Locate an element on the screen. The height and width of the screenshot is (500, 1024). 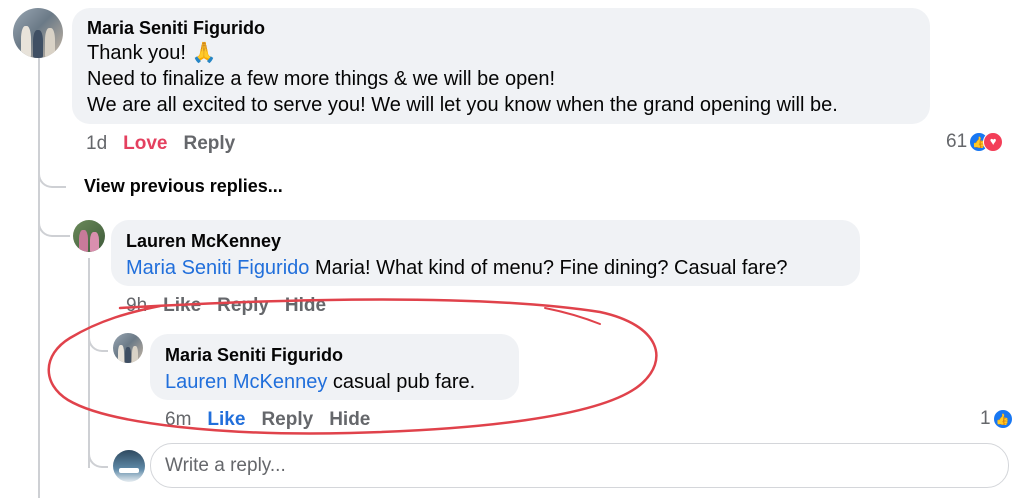
reaction-count: 1 is located at coordinates (985, 418).